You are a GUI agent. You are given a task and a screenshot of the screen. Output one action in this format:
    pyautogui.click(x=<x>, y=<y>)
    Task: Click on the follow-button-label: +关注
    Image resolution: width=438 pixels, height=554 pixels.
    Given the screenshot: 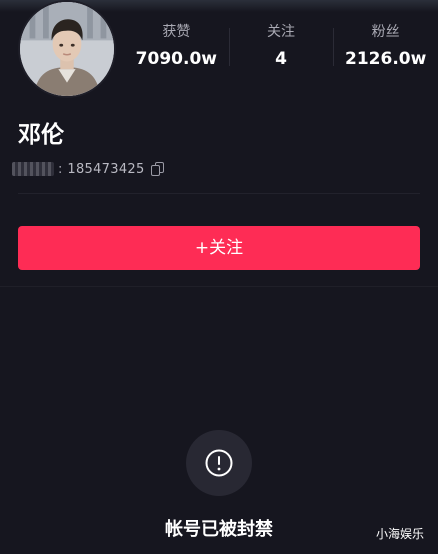 What is the action you would take?
    pyautogui.click(x=219, y=248)
    